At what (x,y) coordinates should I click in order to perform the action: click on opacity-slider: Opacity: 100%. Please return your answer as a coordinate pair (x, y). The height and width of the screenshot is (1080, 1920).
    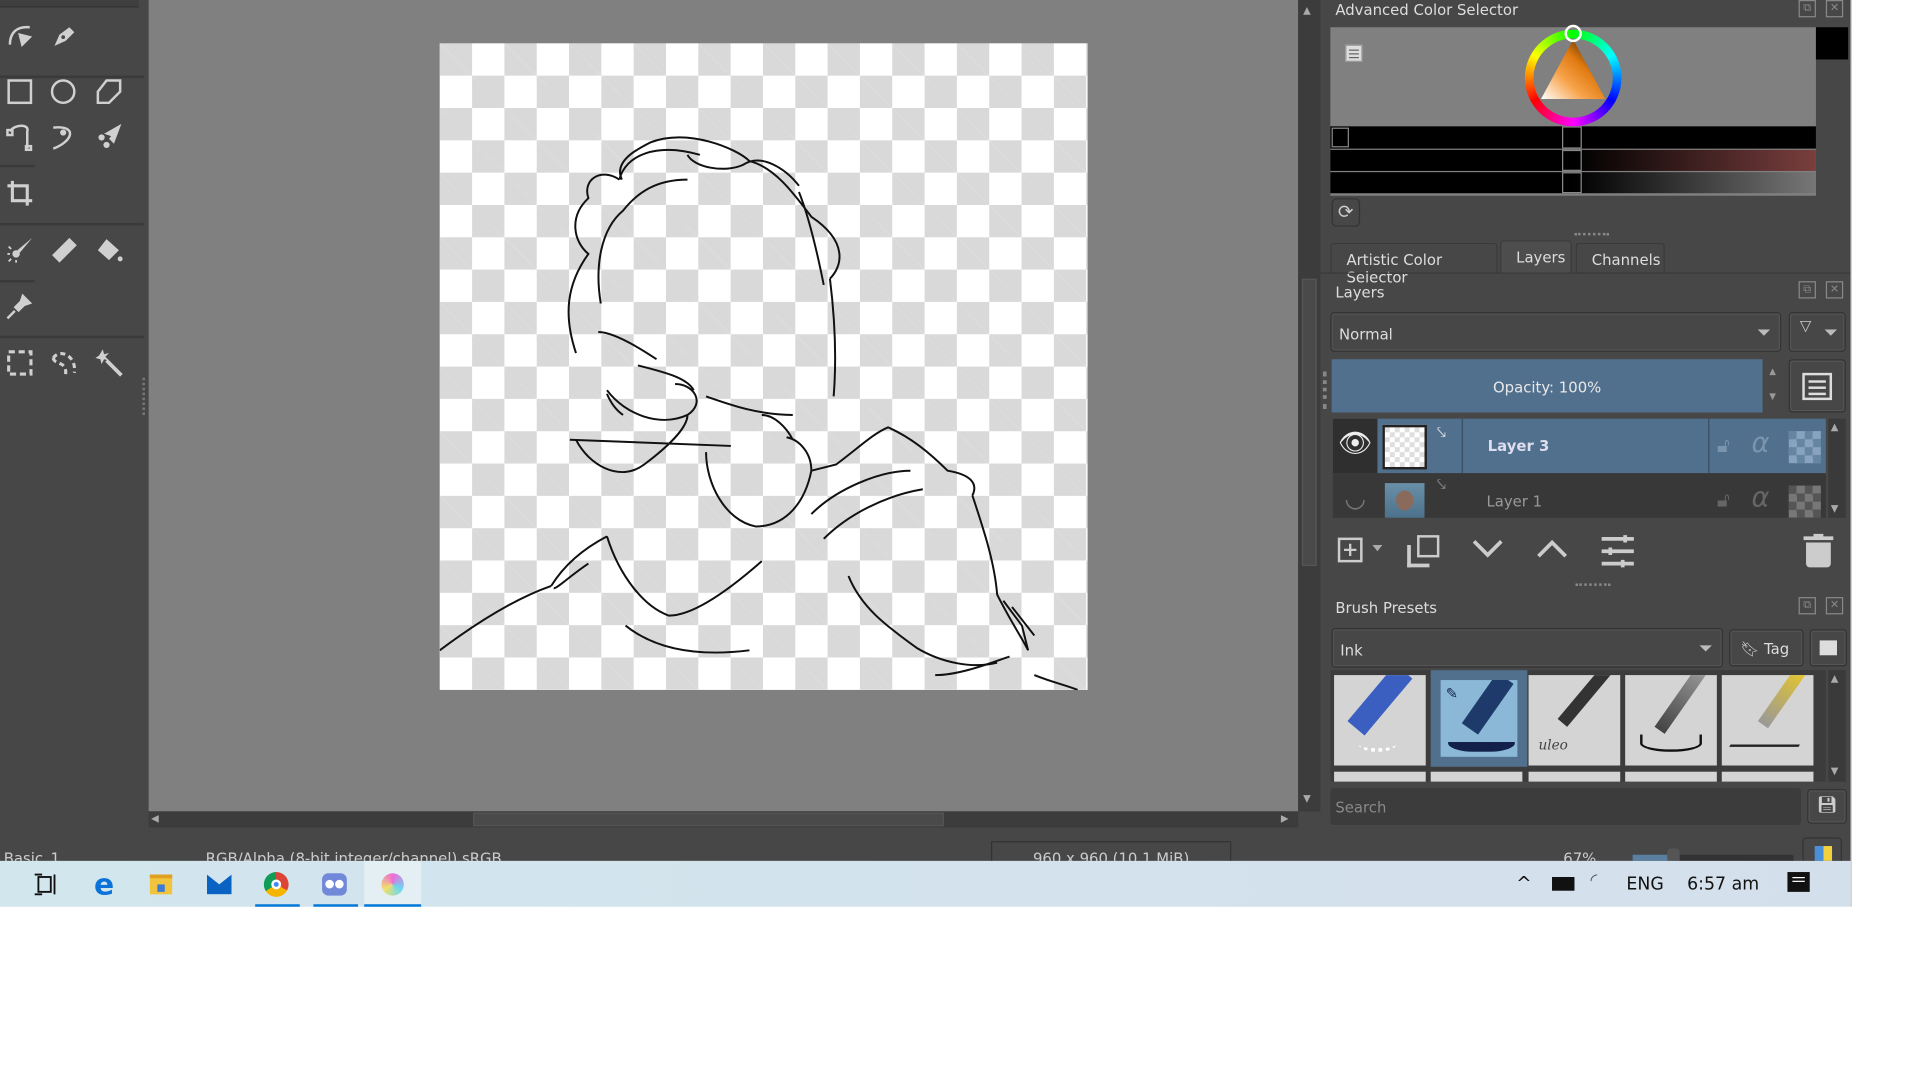
    Looking at the image, I should click on (1547, 386).